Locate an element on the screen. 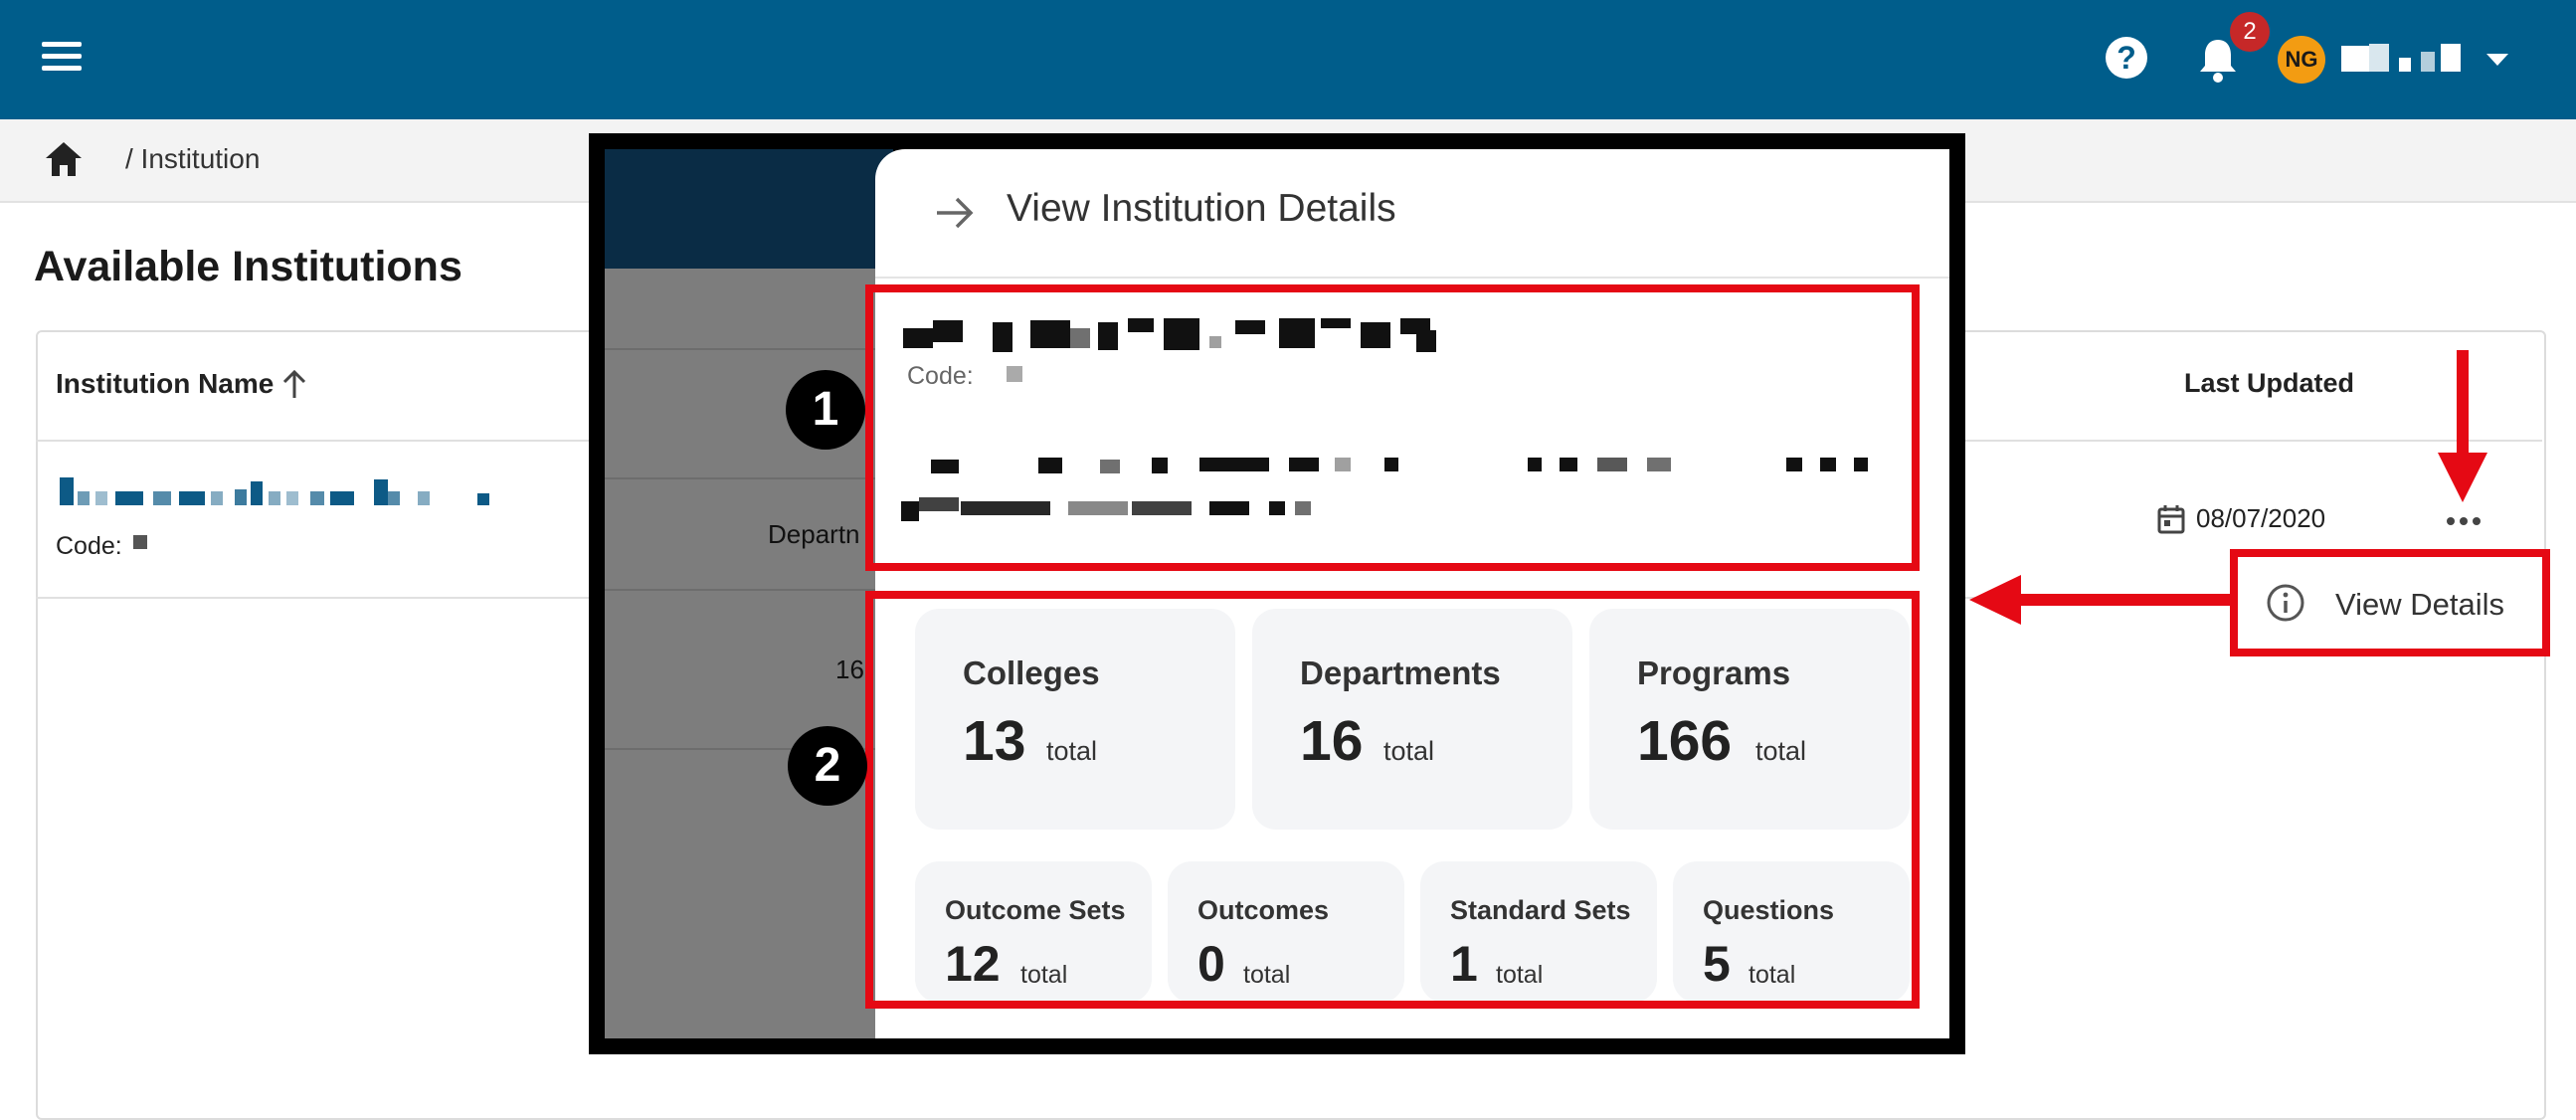 This screenshot has height=1120, width=2576. notification-badge: 2 is located at coordinates (2250, 32).